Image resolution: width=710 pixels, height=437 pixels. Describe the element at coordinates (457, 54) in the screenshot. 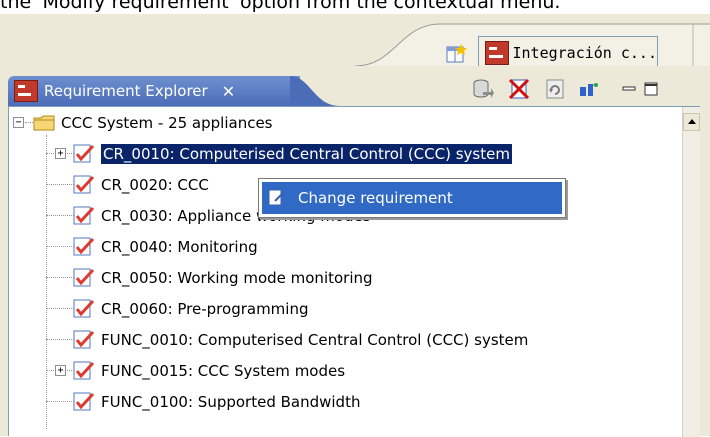

I see `open-perspective-icon` at that location.